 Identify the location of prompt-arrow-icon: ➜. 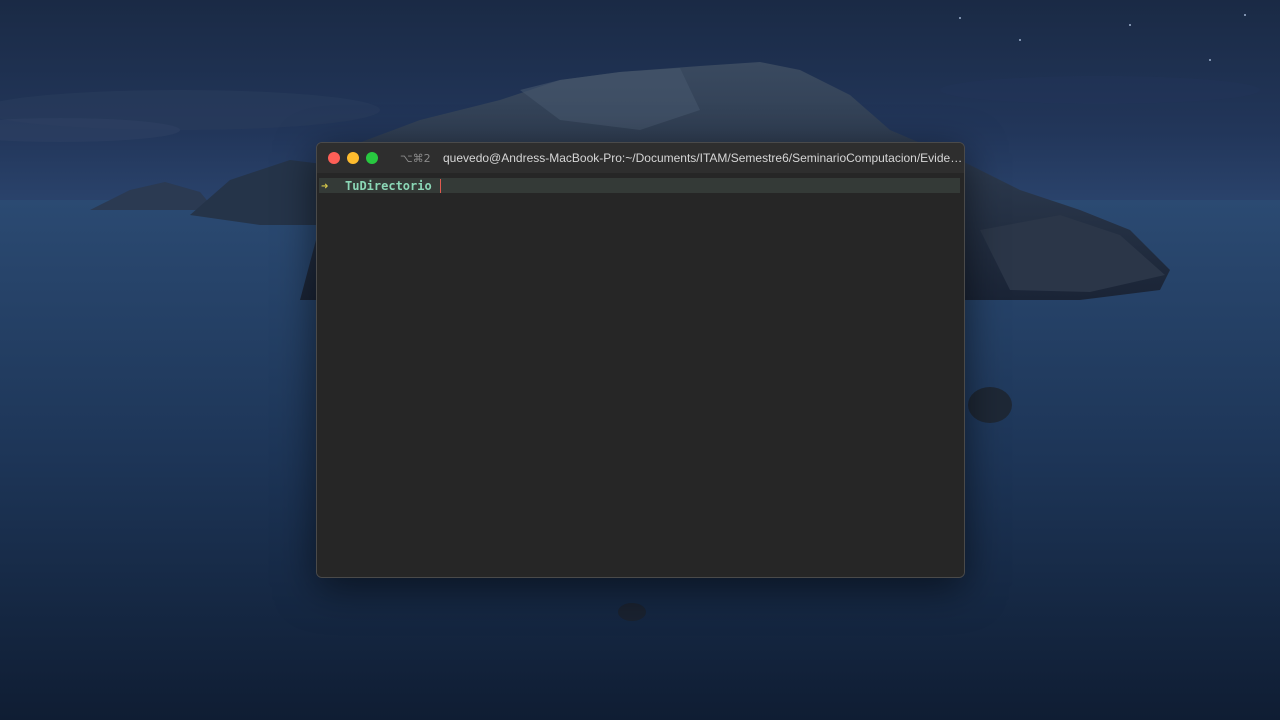
(325, 185).